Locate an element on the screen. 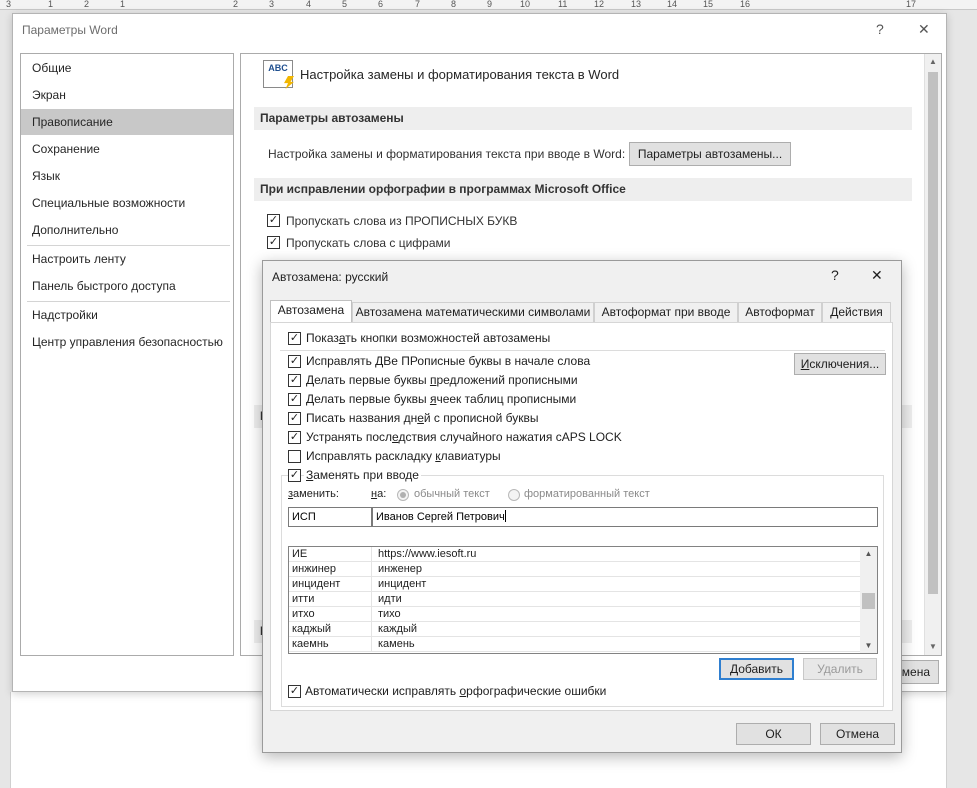  list-scrollbar: ▲ ▼ is located at coordinates (868, 600).